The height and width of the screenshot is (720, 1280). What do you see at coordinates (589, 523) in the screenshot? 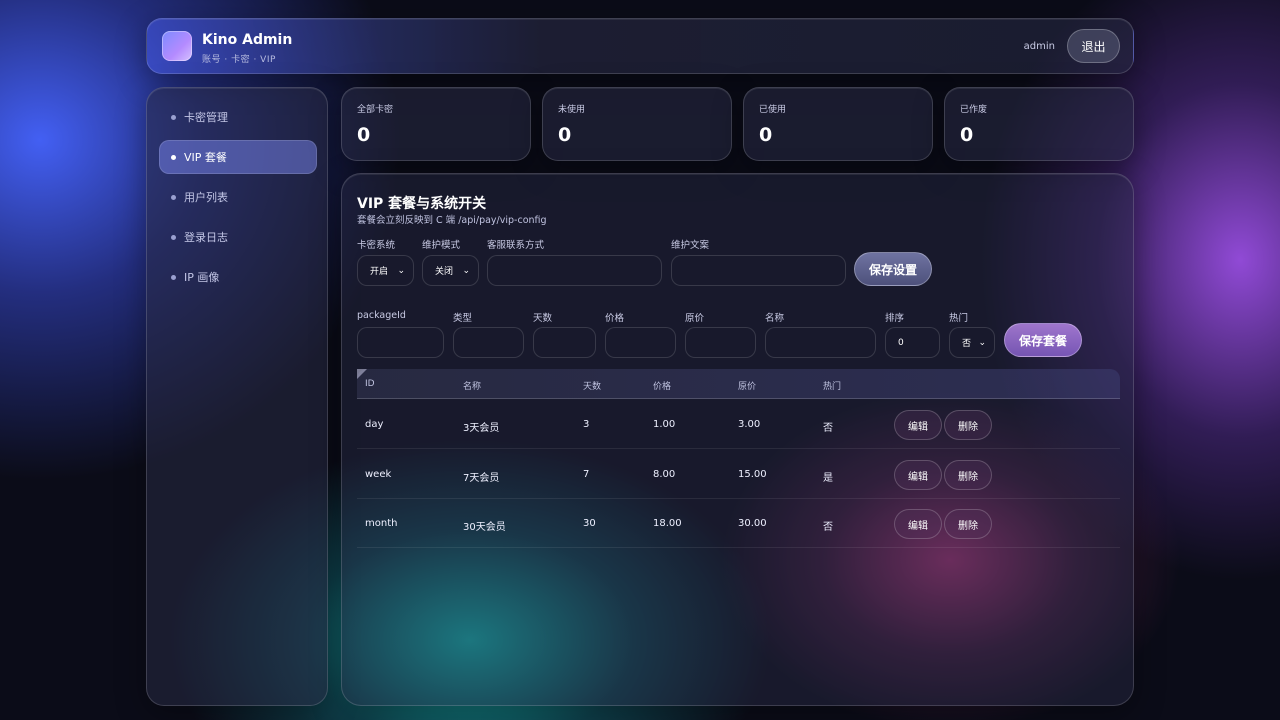
I see `cell-days: 30` at bounding box center [589, 523].